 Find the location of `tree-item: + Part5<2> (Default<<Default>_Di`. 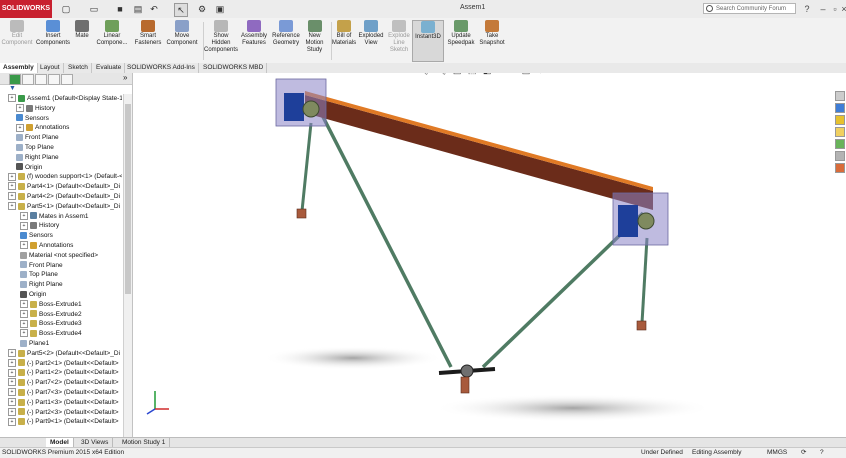

tree-item: + Part5<2> (Default<<Default>_Di is located at coordinates (64, 354).